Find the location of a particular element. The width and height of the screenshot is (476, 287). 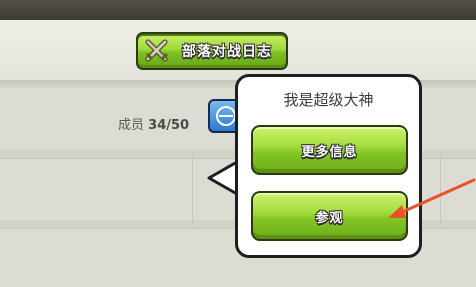

top-bar is located at coordinates (238, 10).